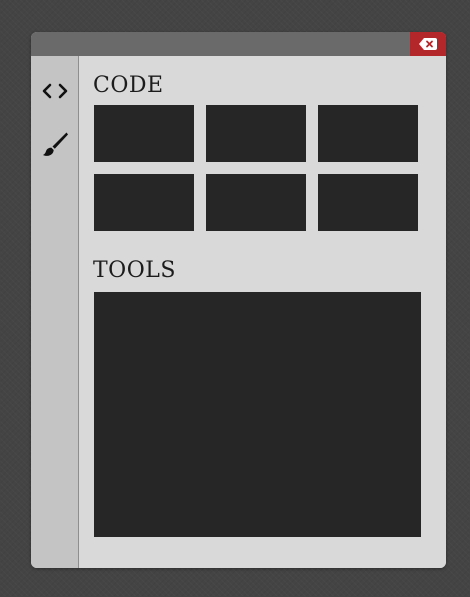 Image resolution: width=470 pixels, height=597 pixels. I want to click on code-grid, so click(256, 168).